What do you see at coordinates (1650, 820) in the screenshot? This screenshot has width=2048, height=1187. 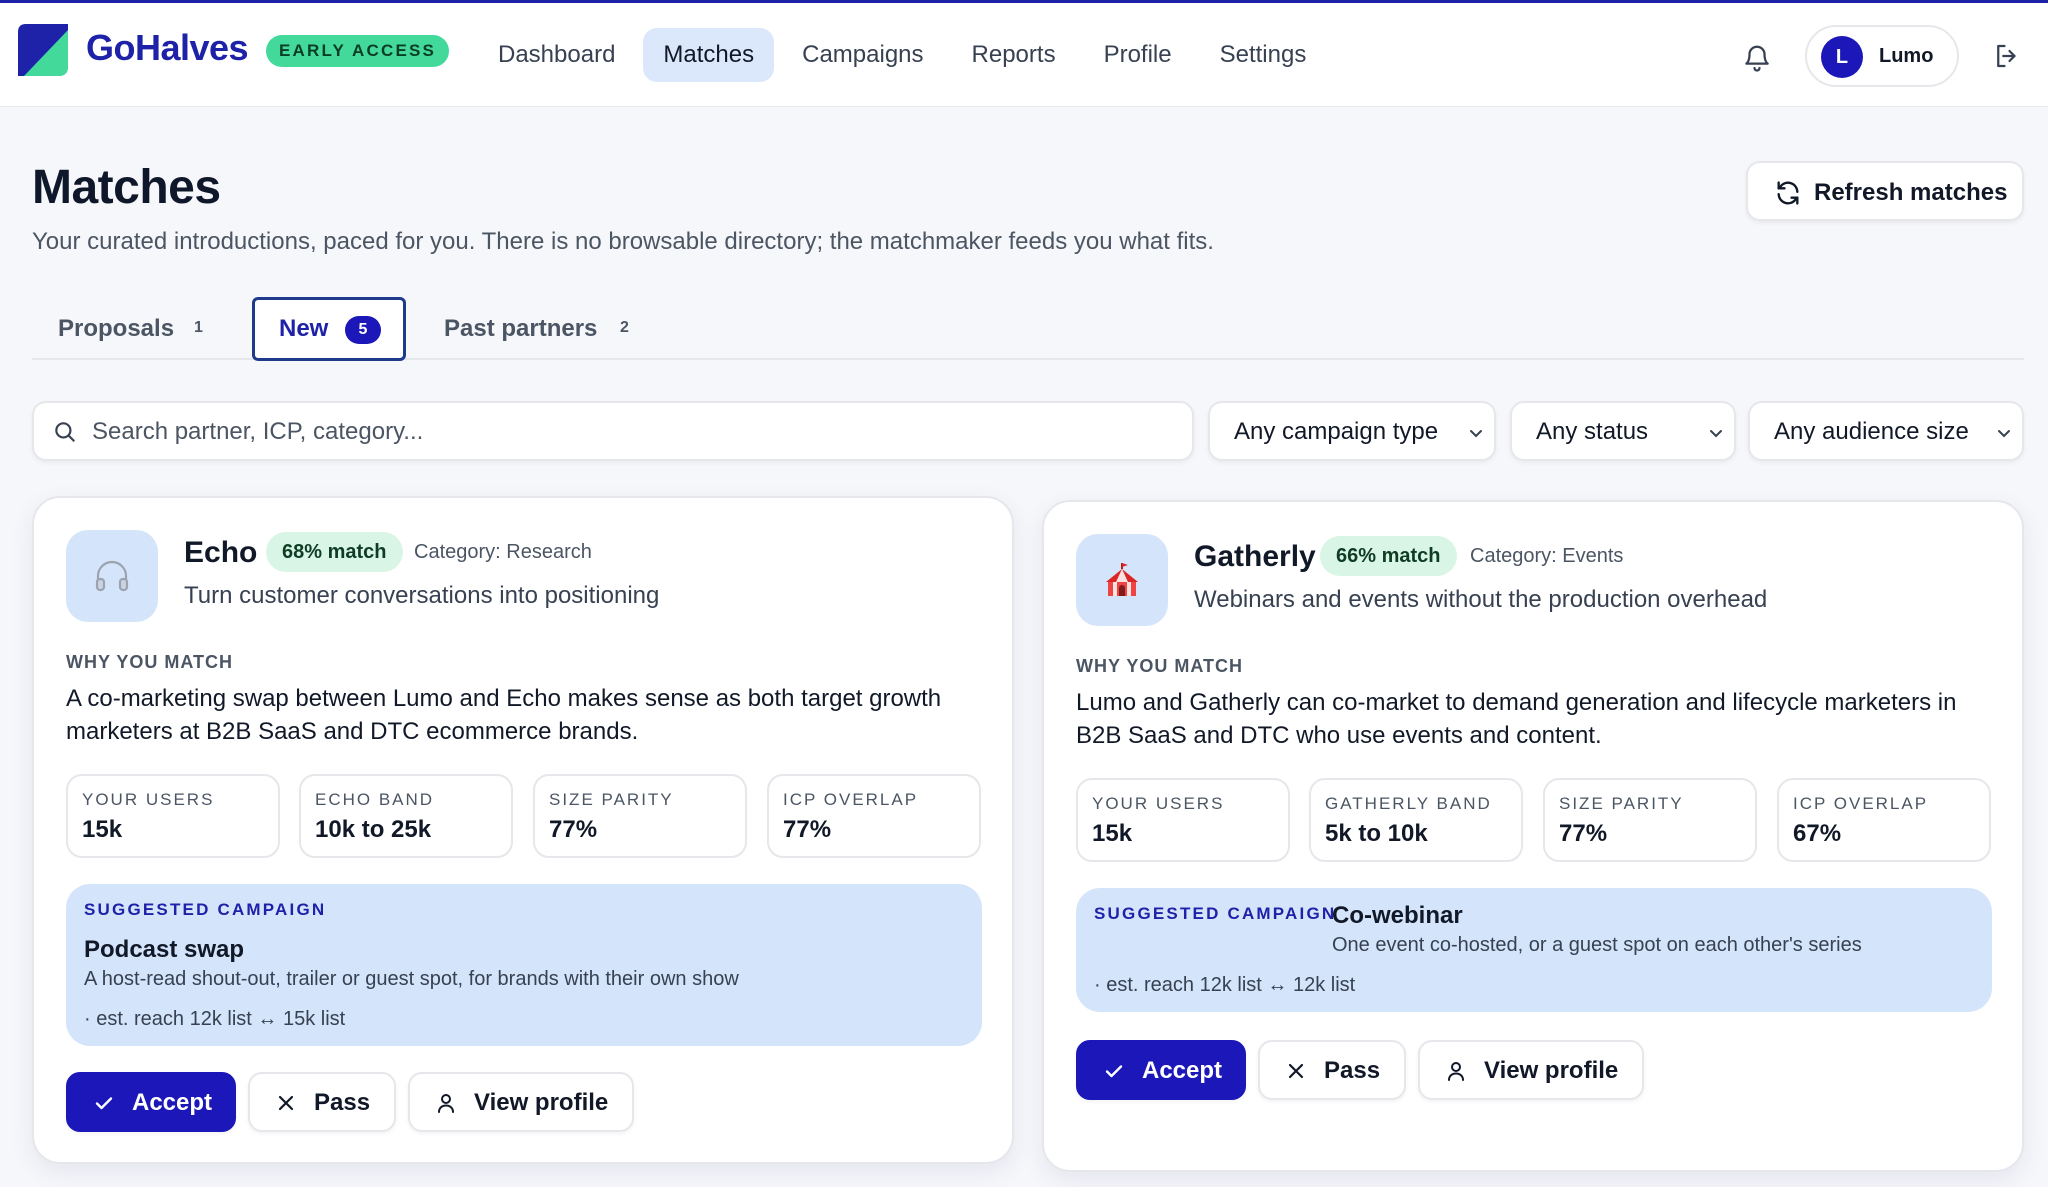 I see `stat-size-parity: SIZE PARITY 77%` at bounding box center [1650, 820].